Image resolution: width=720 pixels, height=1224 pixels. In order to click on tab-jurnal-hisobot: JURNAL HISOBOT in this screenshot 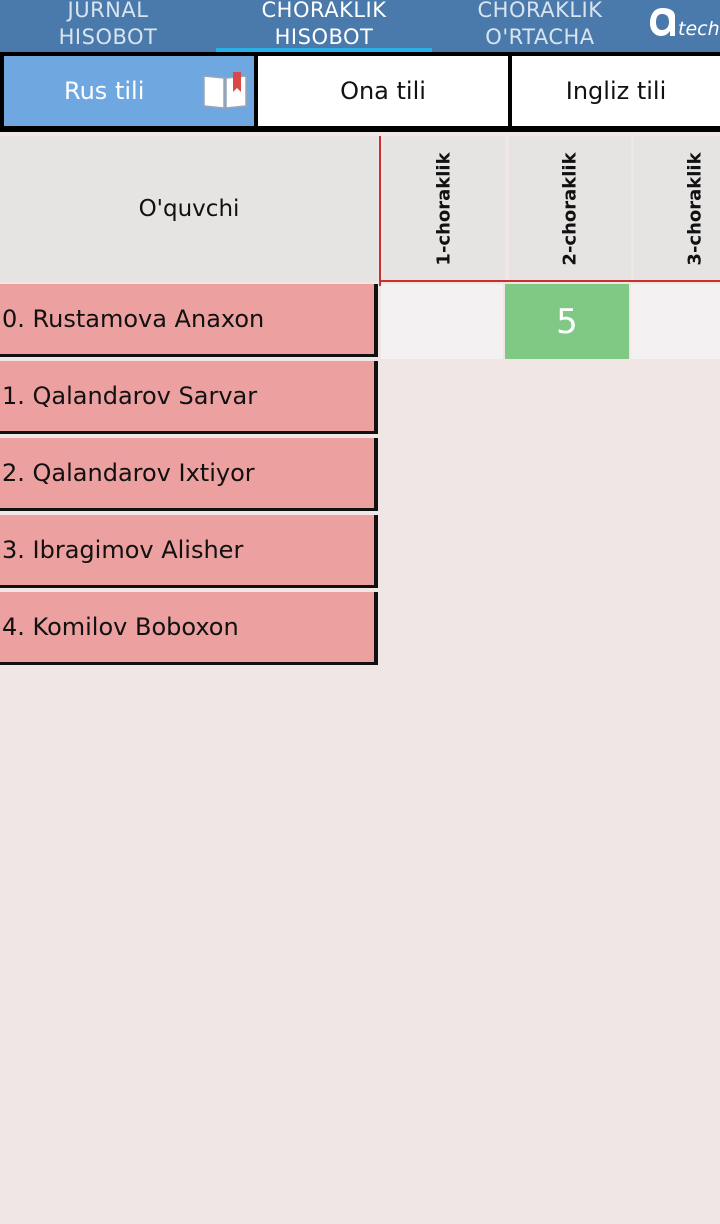, I will do `click(108, 26)`.